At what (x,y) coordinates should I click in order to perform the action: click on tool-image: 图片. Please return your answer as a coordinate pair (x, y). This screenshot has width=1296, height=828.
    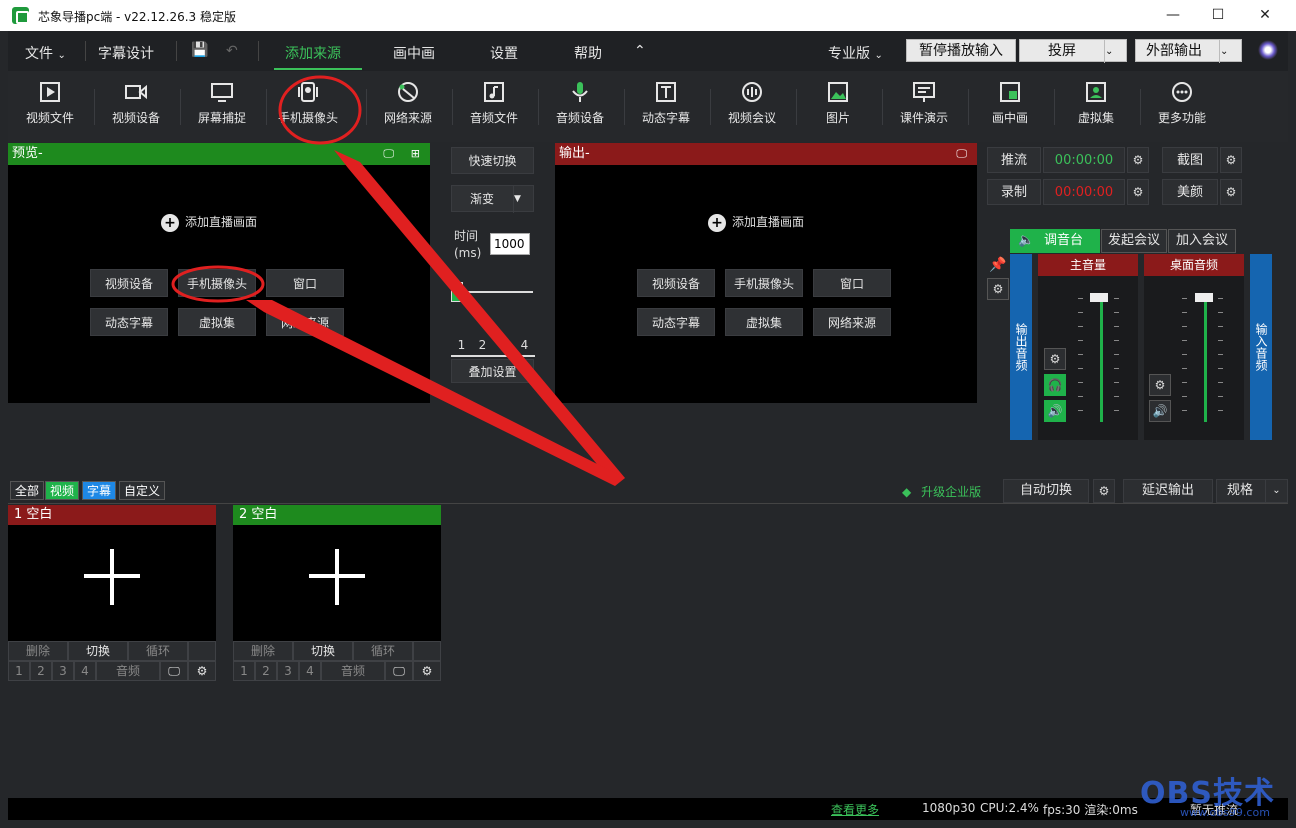
    Looking at the image, I should click on (838, 103).